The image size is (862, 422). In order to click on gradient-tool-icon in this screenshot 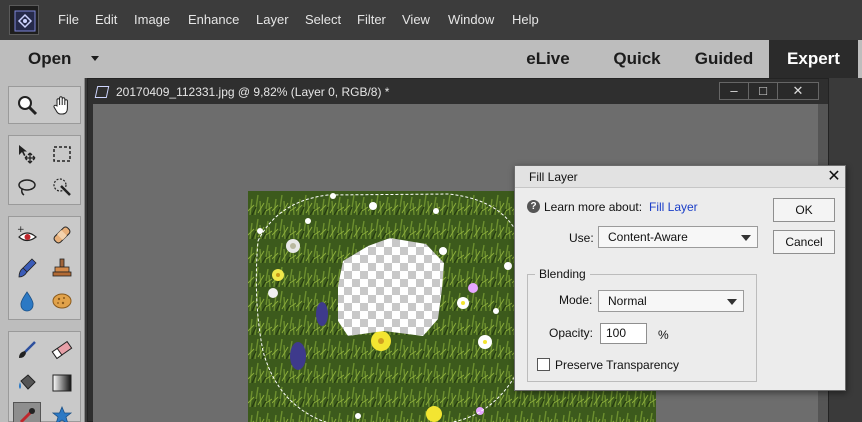, I will do `click(62, 383)`.